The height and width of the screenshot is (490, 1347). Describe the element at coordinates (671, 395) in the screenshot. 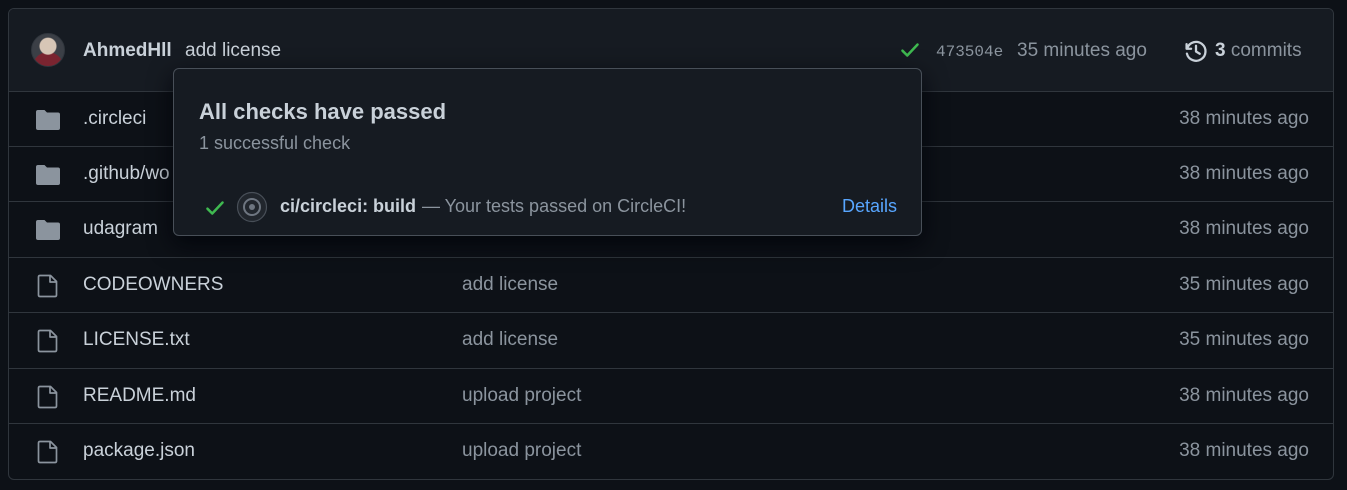

I see `file-row: README.md upload project 38 minutes ago` at that location.